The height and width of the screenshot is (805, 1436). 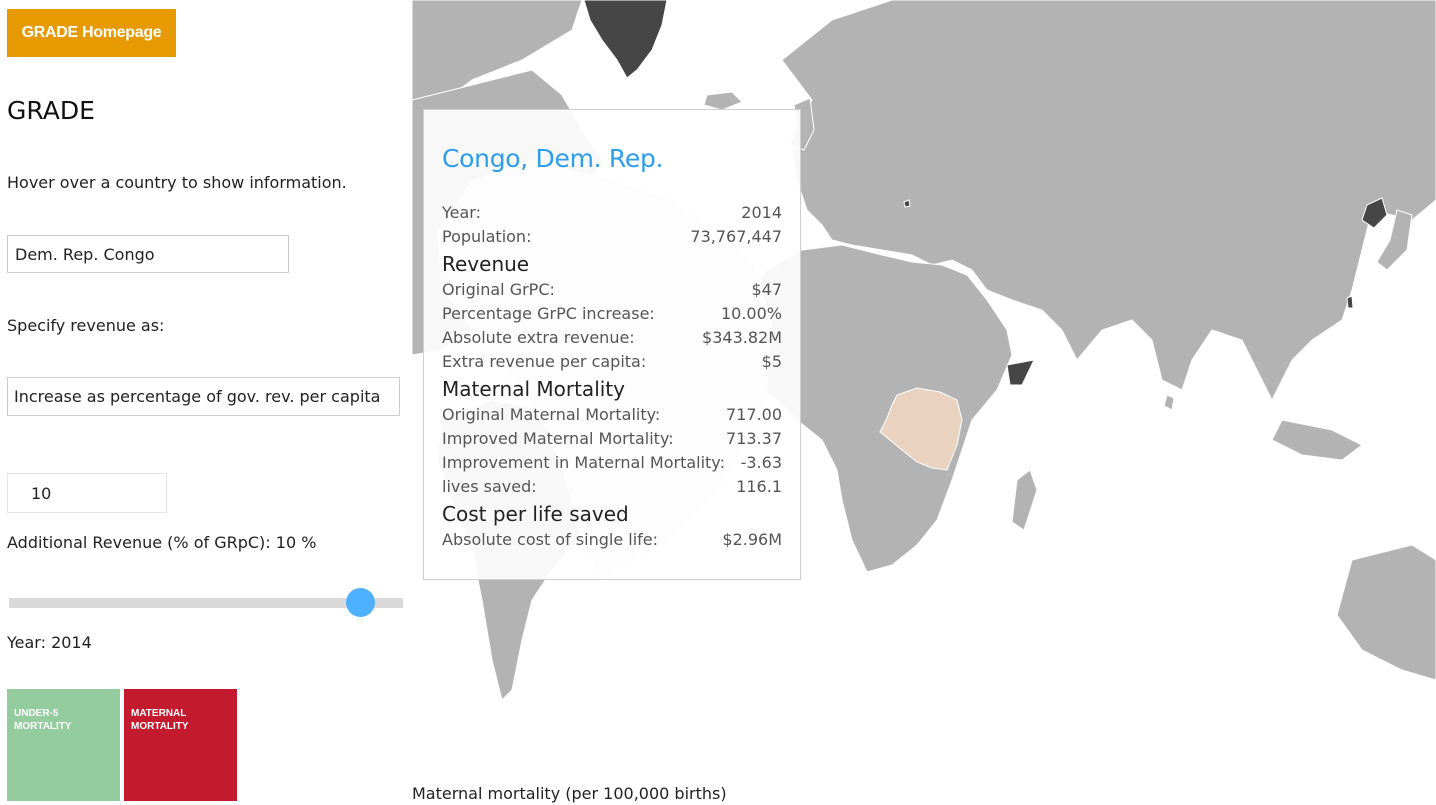 What do you see at coordinates (533, 389) in the screenshot?
I see `tooltip-section-maternal-mortality: Maternal Mortality` at bounding box center [533, 389].